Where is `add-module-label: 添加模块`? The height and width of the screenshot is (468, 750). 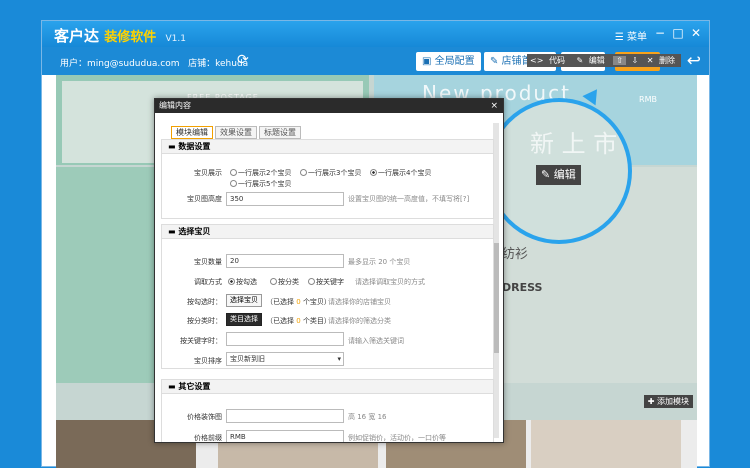 add-module-label: 添加模块 is located at coordinates (673, 401).